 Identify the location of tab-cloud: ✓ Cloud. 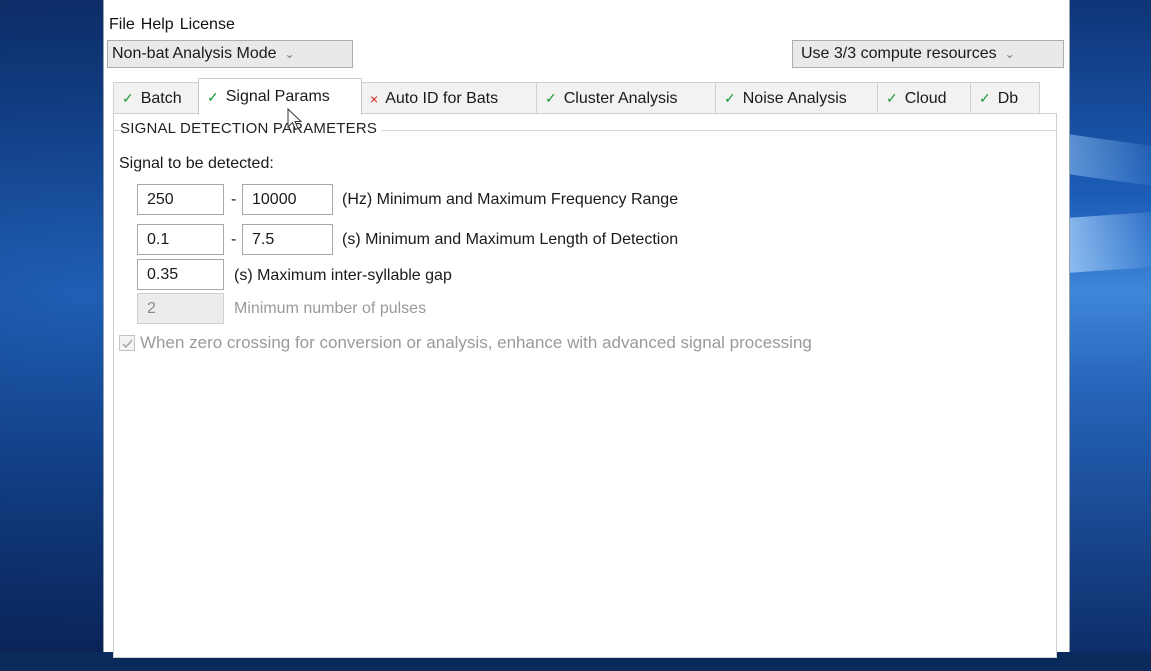
(924, 98).